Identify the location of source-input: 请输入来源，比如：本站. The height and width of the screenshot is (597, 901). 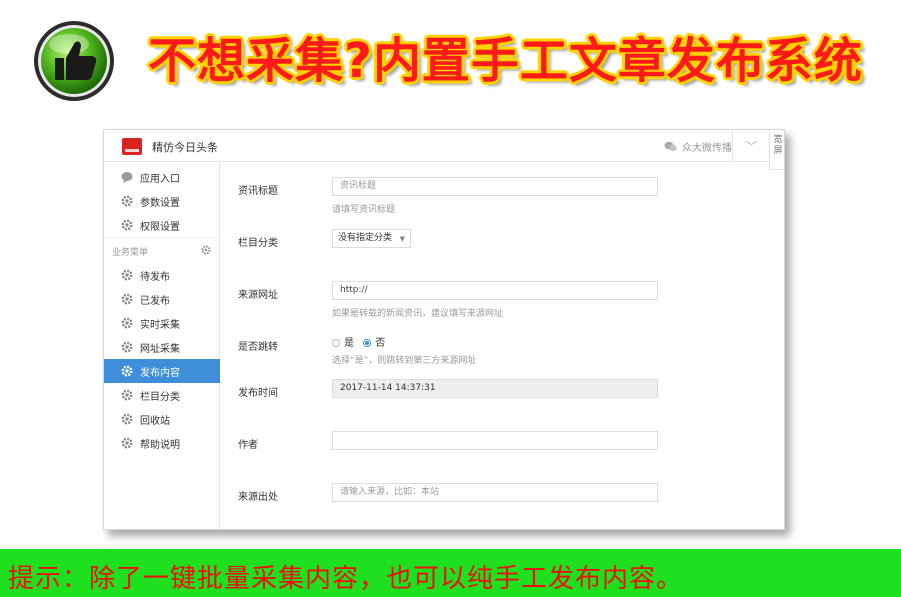
(495, 492).